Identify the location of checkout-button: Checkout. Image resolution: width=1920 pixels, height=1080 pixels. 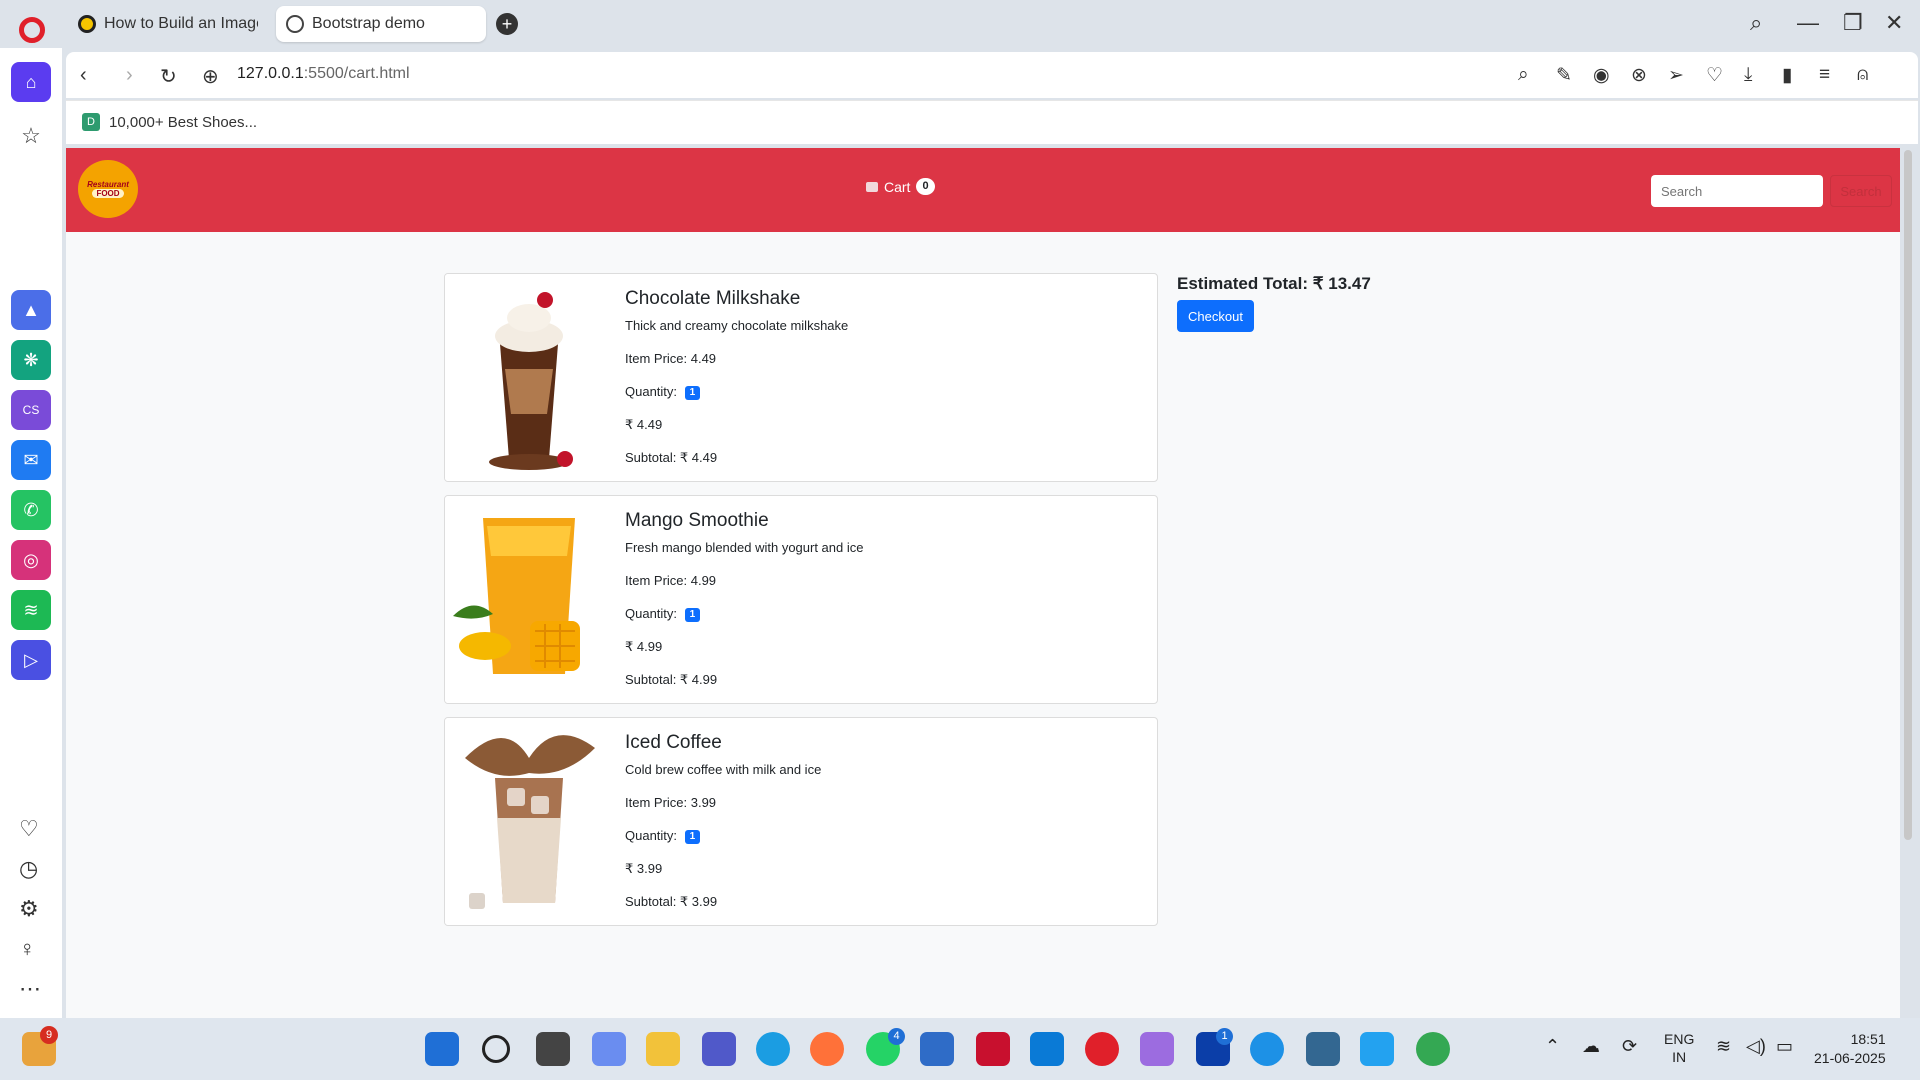
(1215, 316).